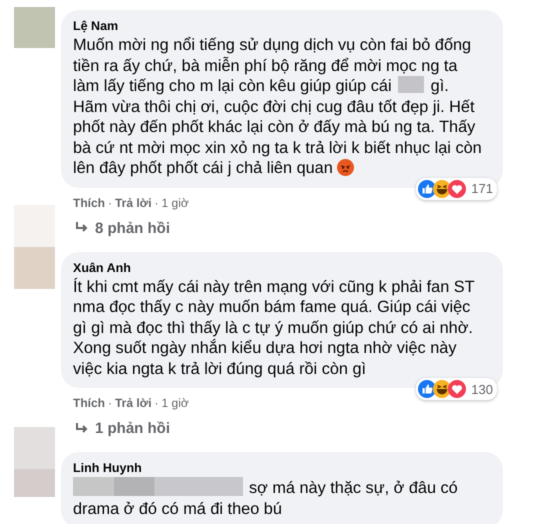 This screenshot has height=524, width=550. I want to click on reaction-count: 130, so click(482, 389).